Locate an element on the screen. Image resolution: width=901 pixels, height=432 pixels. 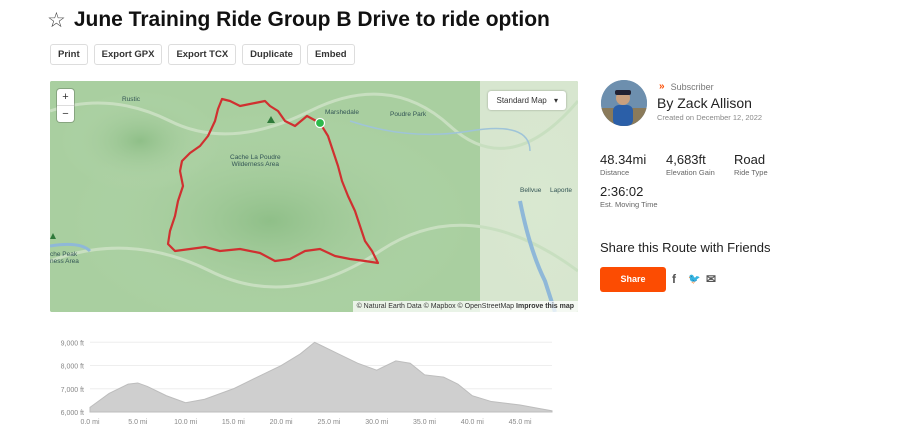
subscriber-badge: » Subscriber is located at coordinates (686, 86).